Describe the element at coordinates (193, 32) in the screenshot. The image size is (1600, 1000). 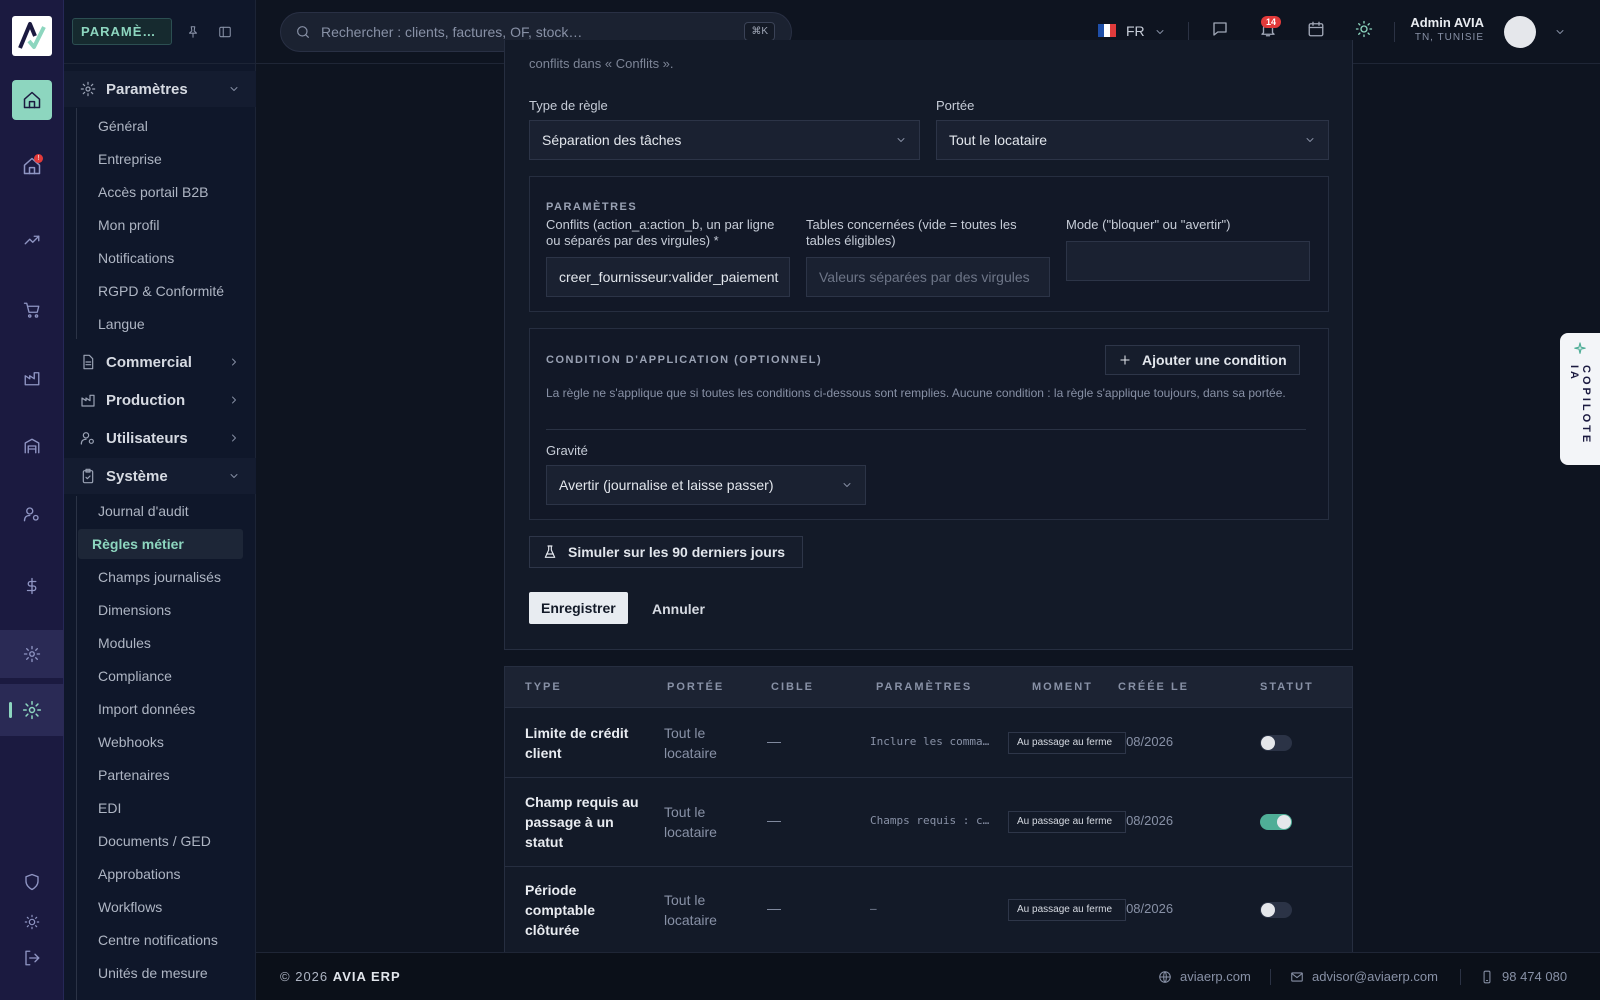
I see `pin-icon` at that location.